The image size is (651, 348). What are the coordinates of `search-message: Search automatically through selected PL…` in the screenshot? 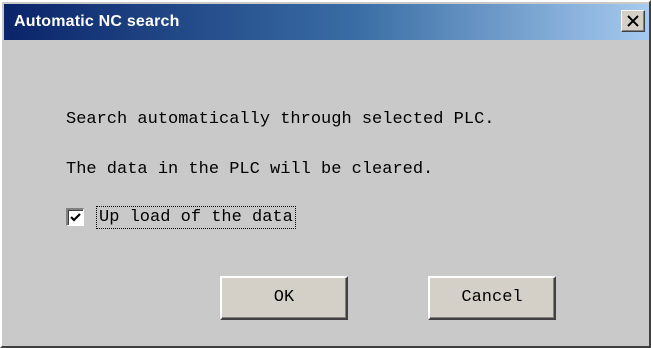 It's located at (280, 119).